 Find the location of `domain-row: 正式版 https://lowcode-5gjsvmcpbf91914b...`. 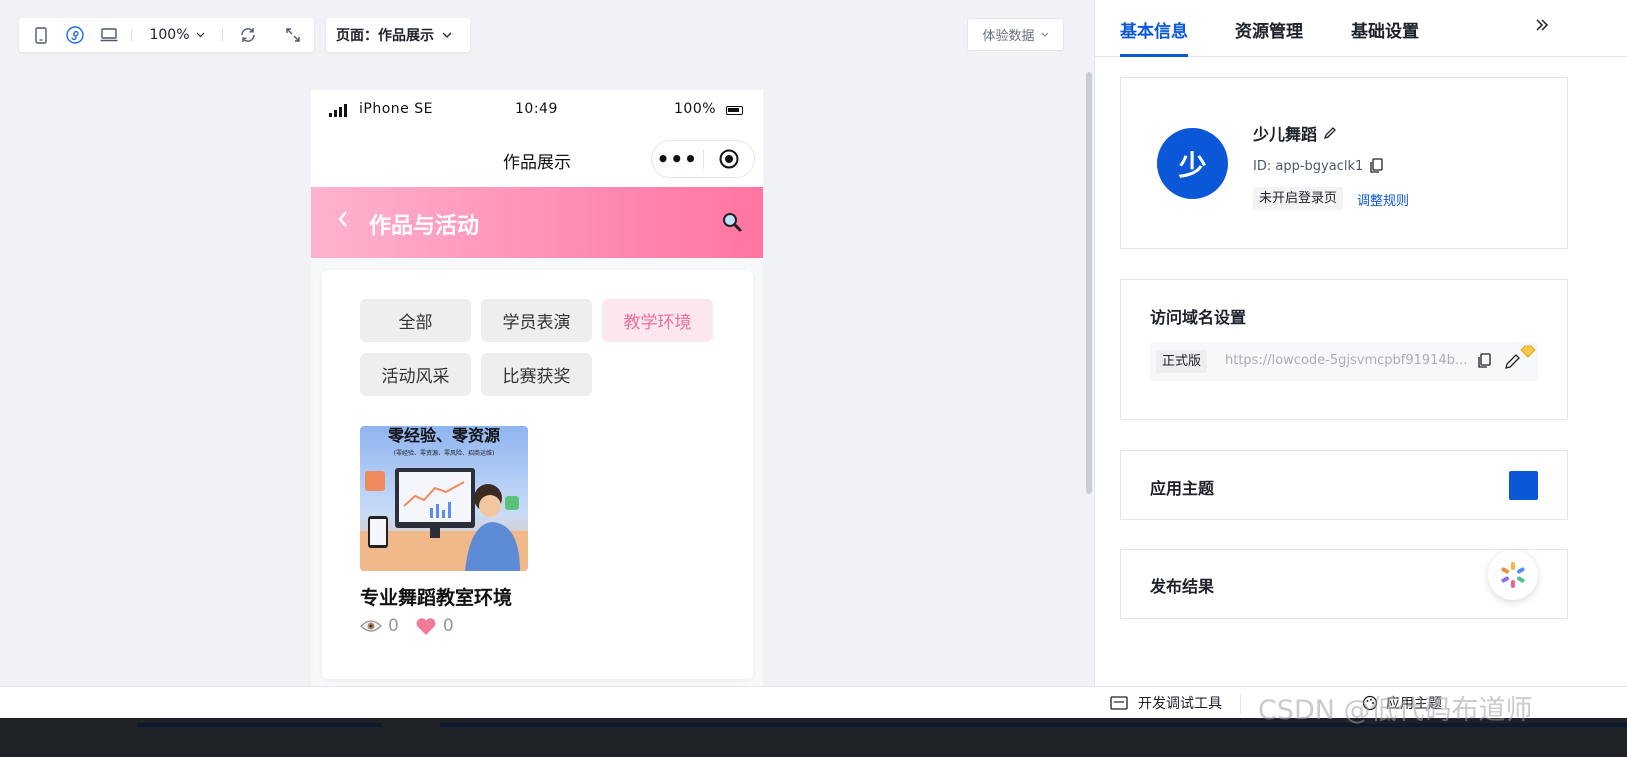

domain-row: 正式版 https://lowcode-5gjsvmcpbf91914b... is located at coordinates (1344, 361).